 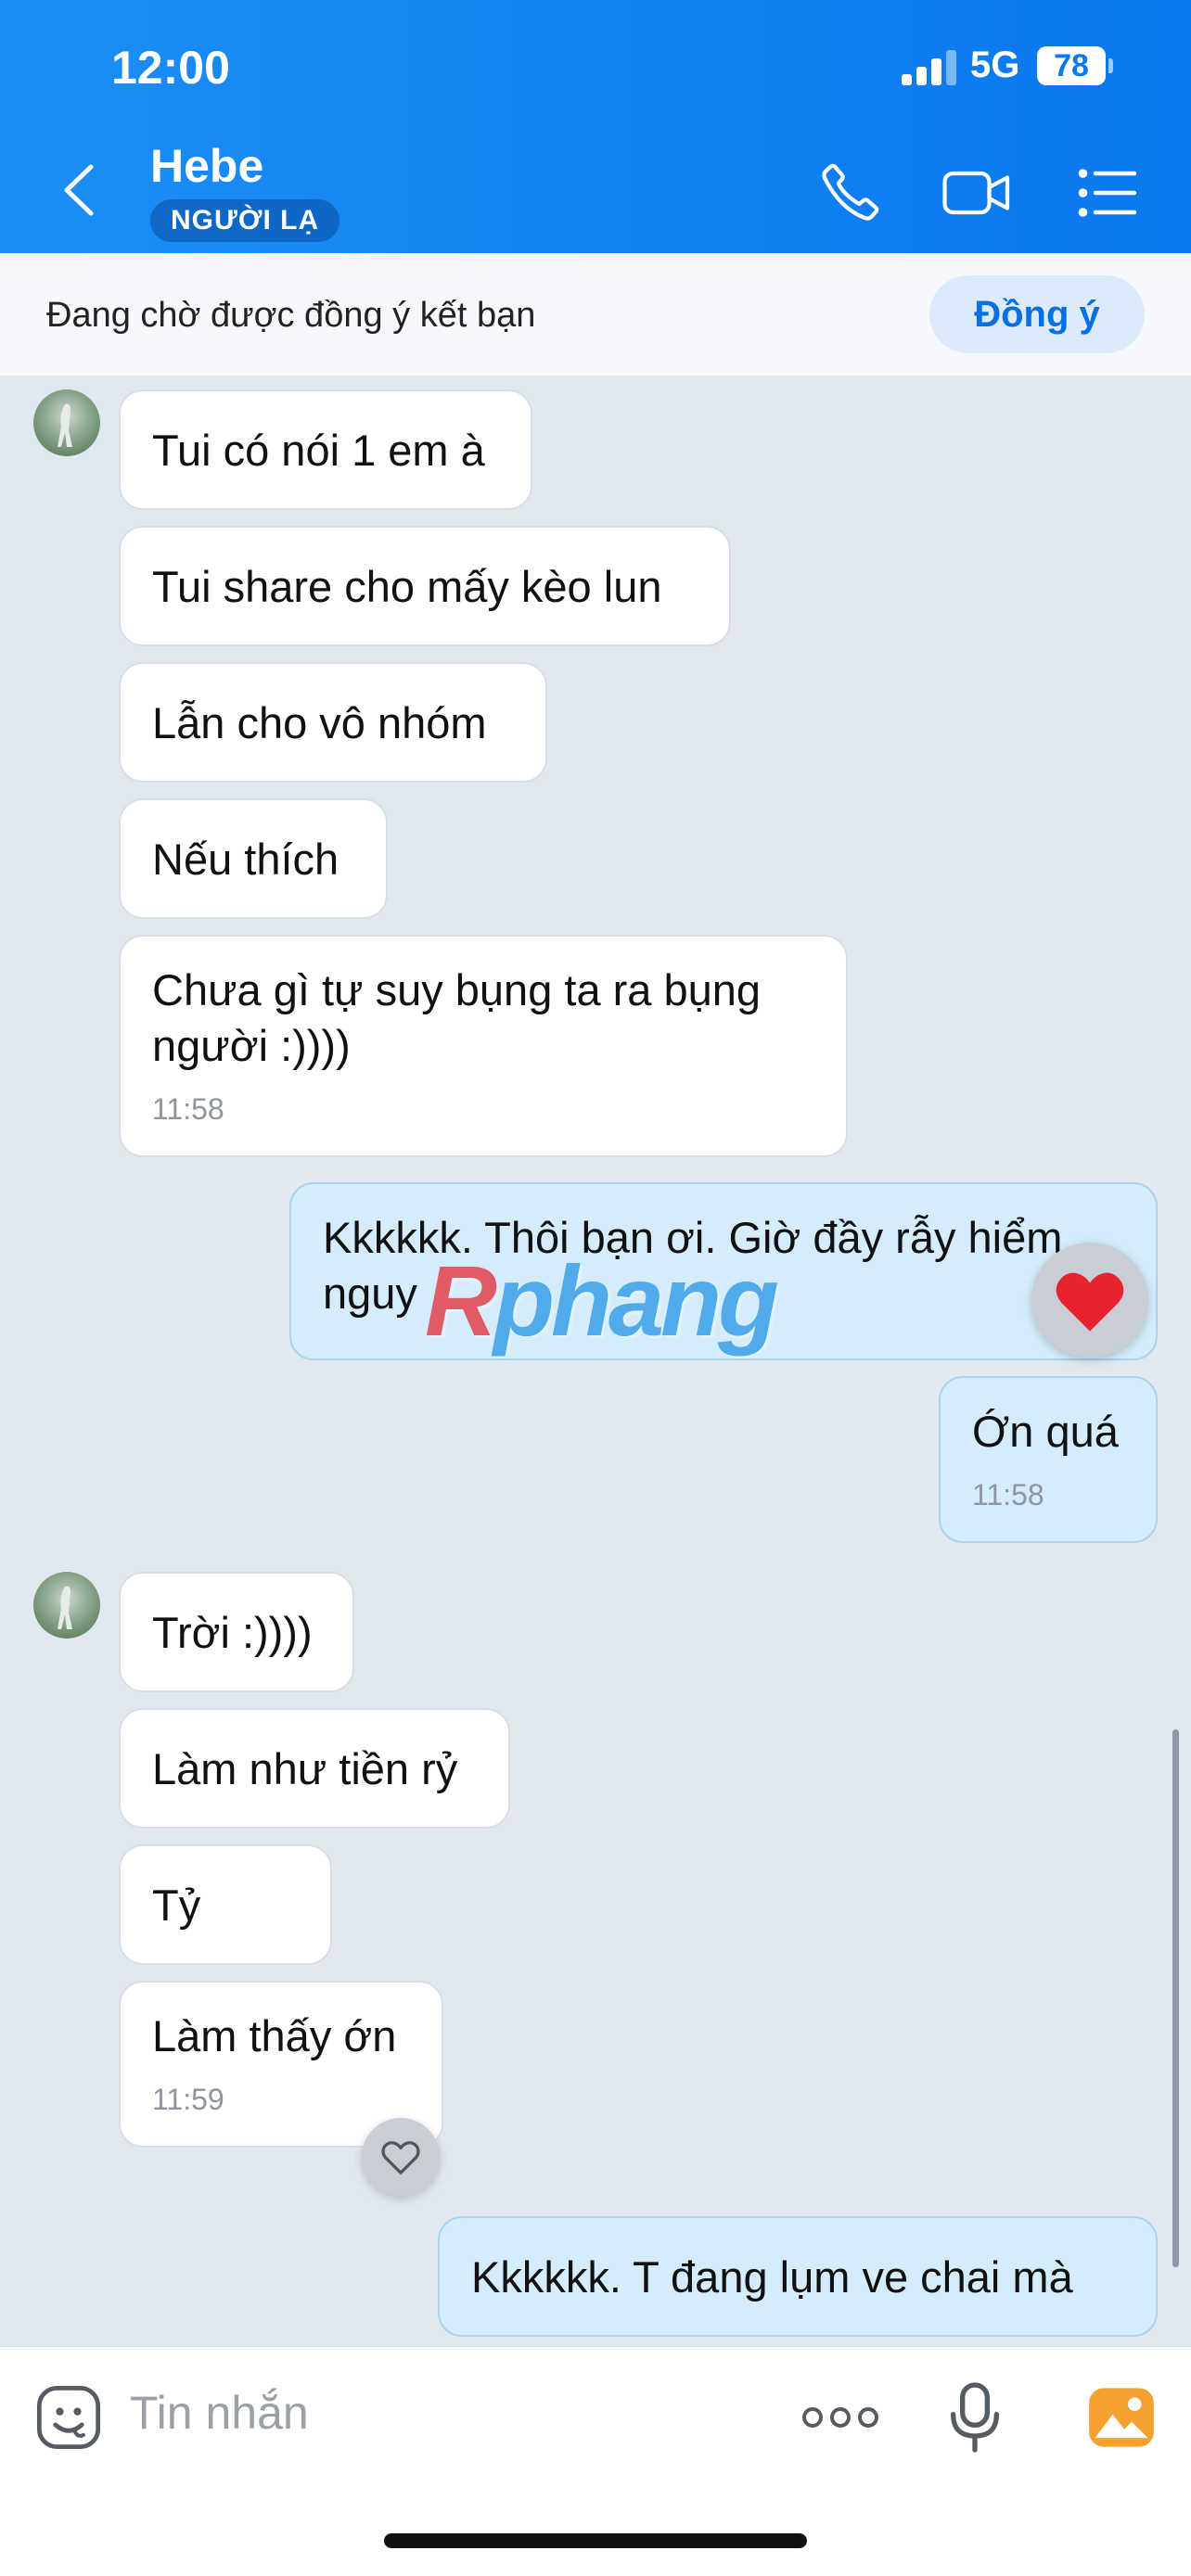 What do you see at coordinates (840, 2418) in the screenshot?
I see `more-icon` at bounding box center [840, 2418].